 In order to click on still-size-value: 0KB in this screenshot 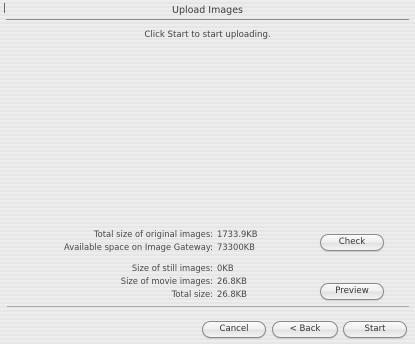, I will do `click(225, 268)`.